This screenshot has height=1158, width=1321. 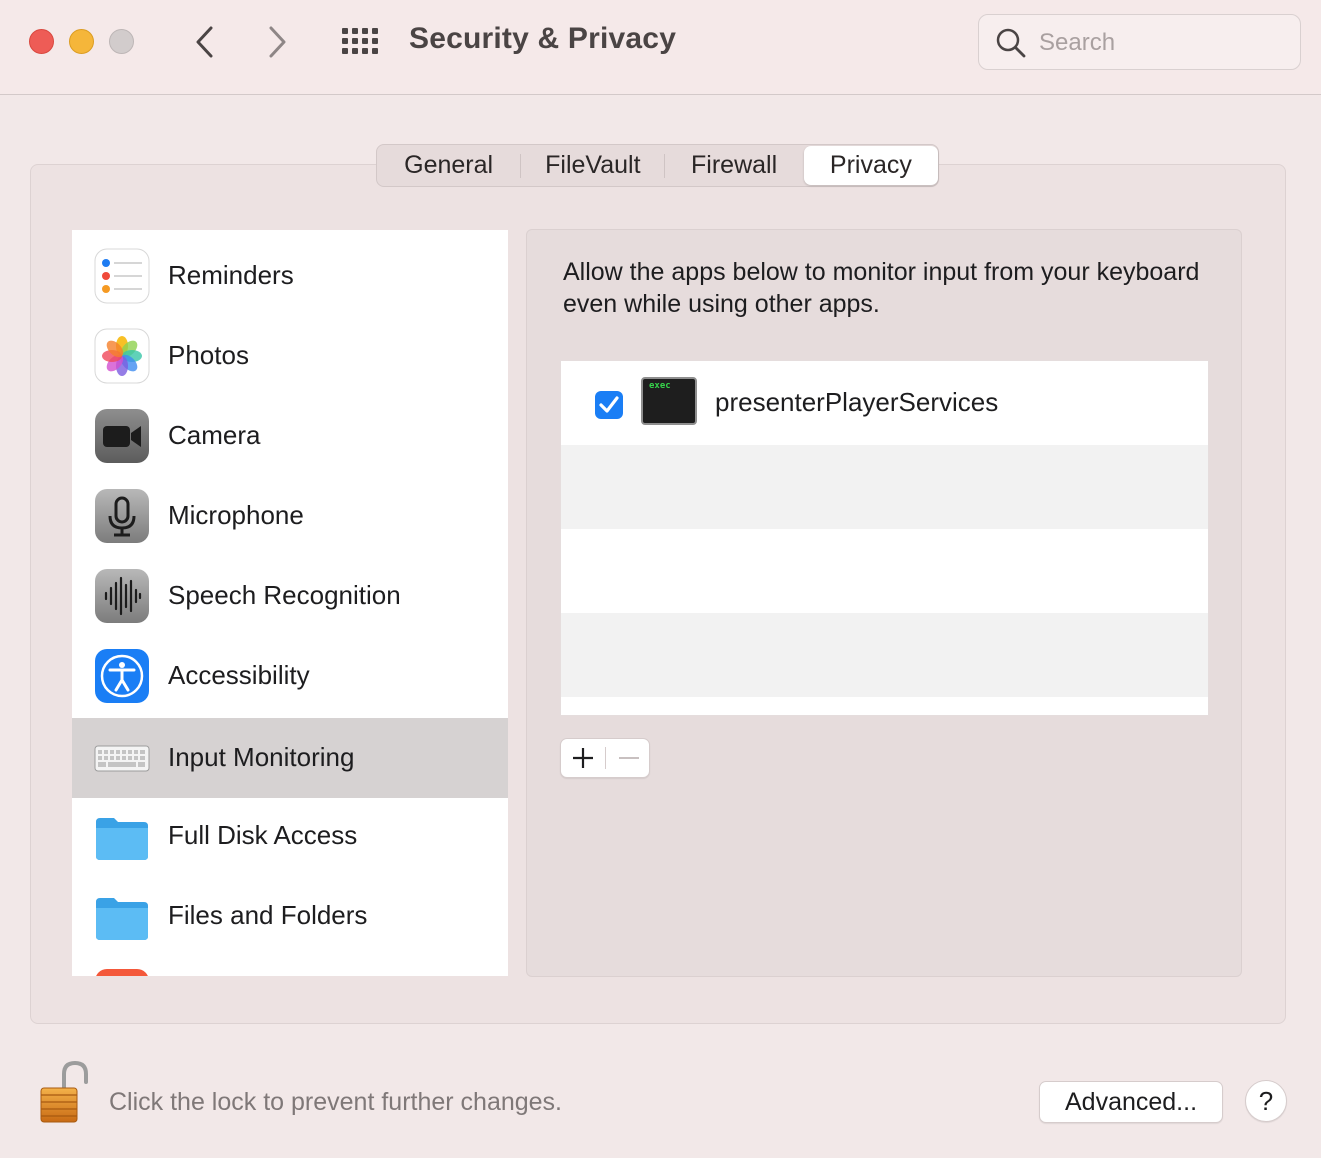 I want to click on control-divider, so click(x=605, y=758).